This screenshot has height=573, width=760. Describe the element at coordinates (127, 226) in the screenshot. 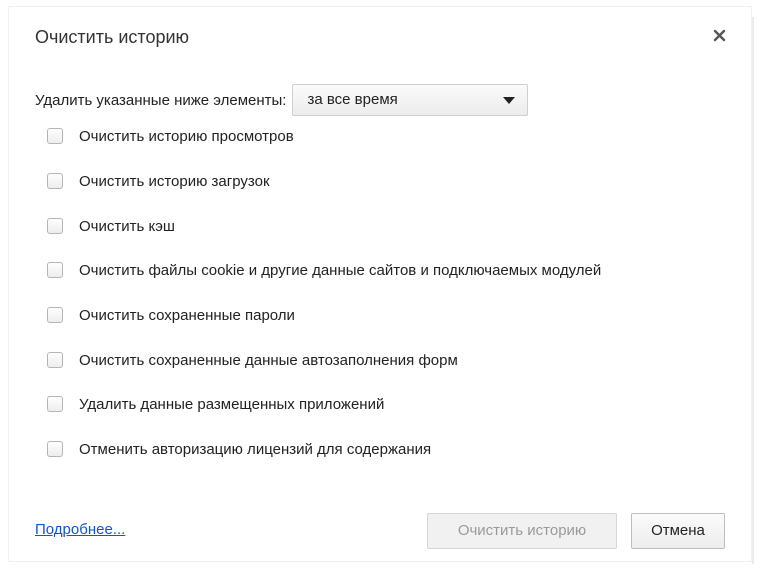

I see `option-label: Очистить кэш` at that location.